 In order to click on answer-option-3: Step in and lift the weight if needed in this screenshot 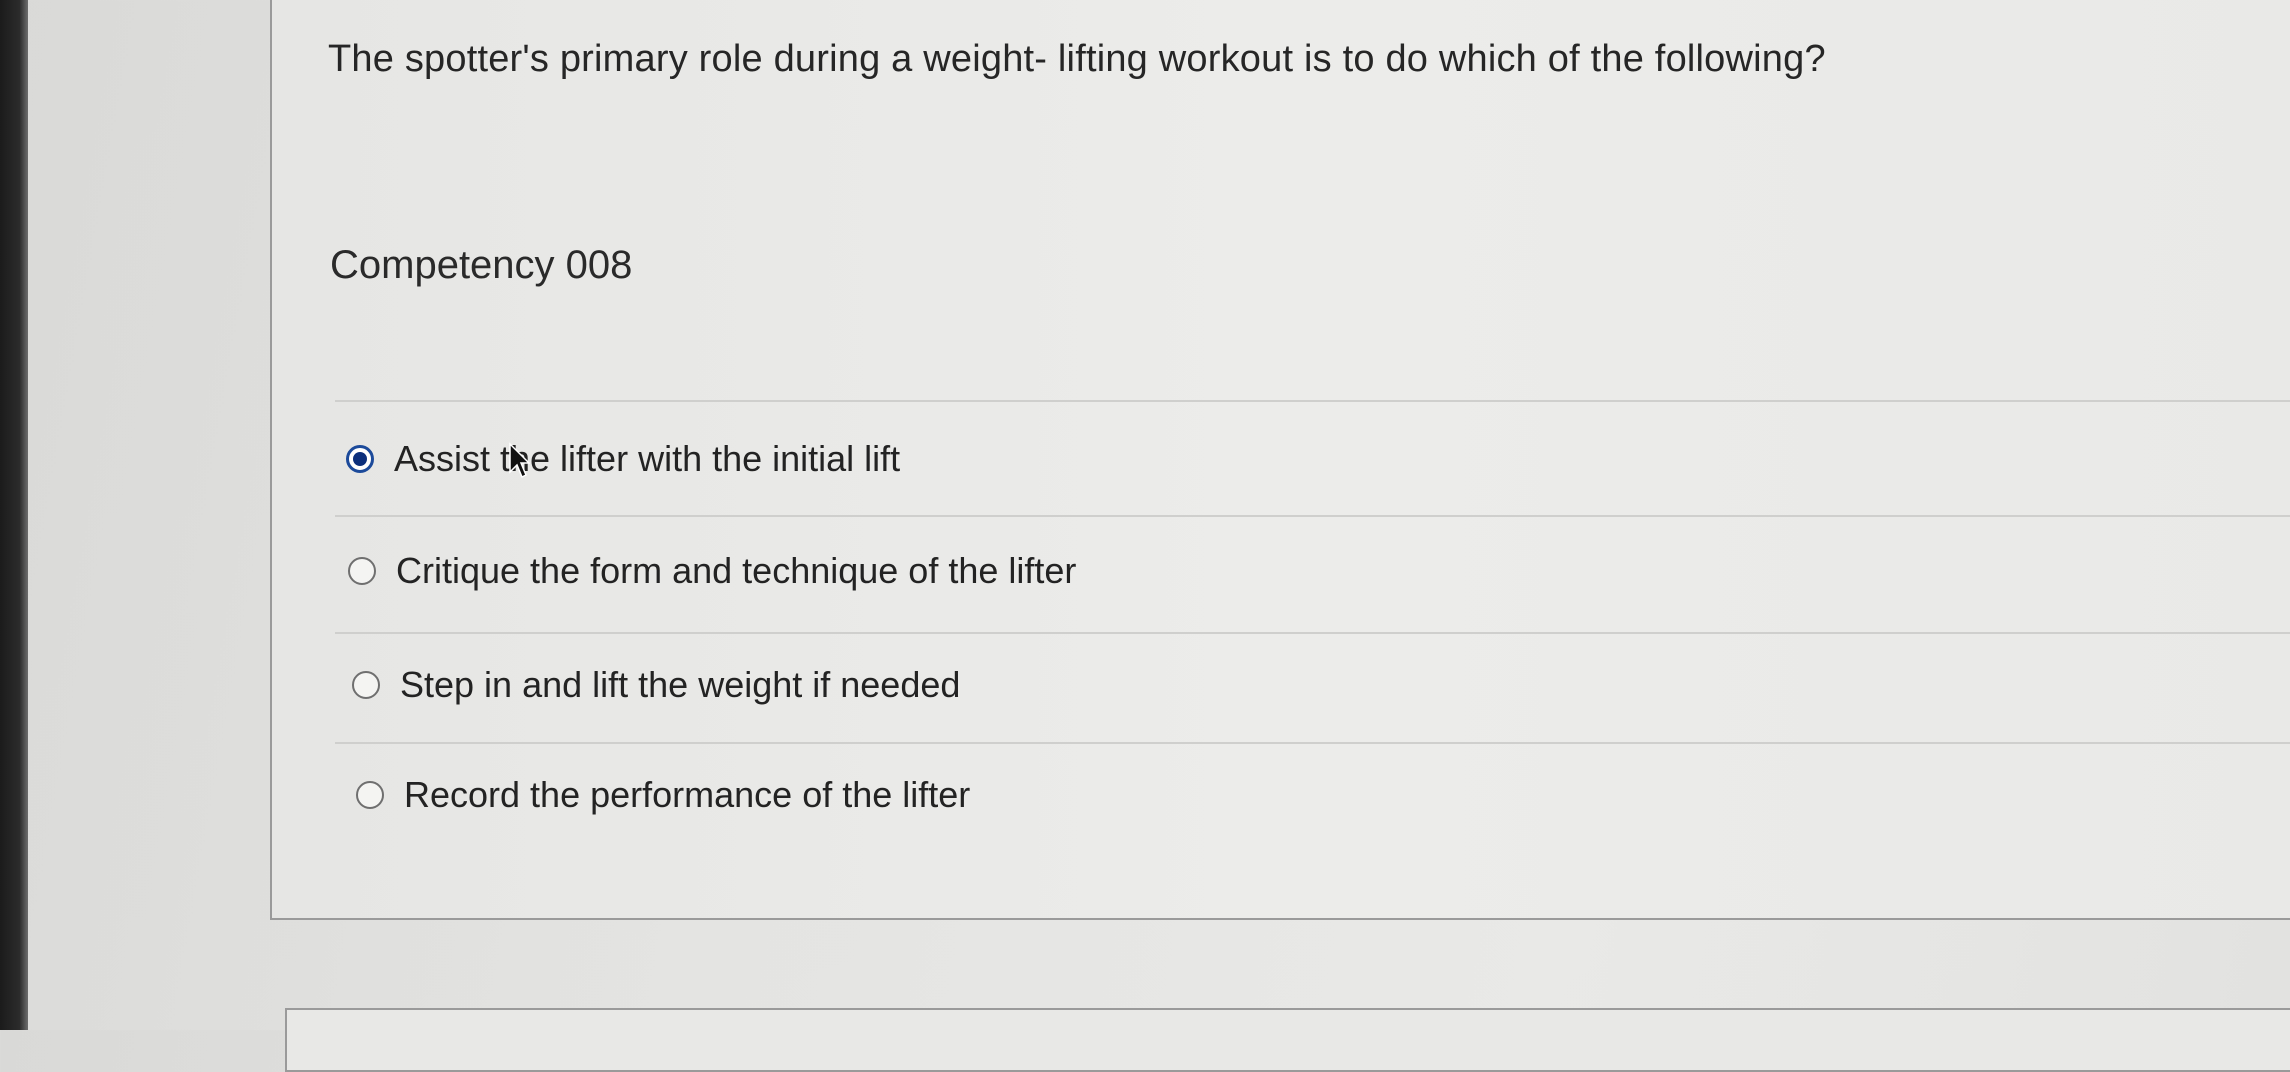, I will do `click(656, 685)`.